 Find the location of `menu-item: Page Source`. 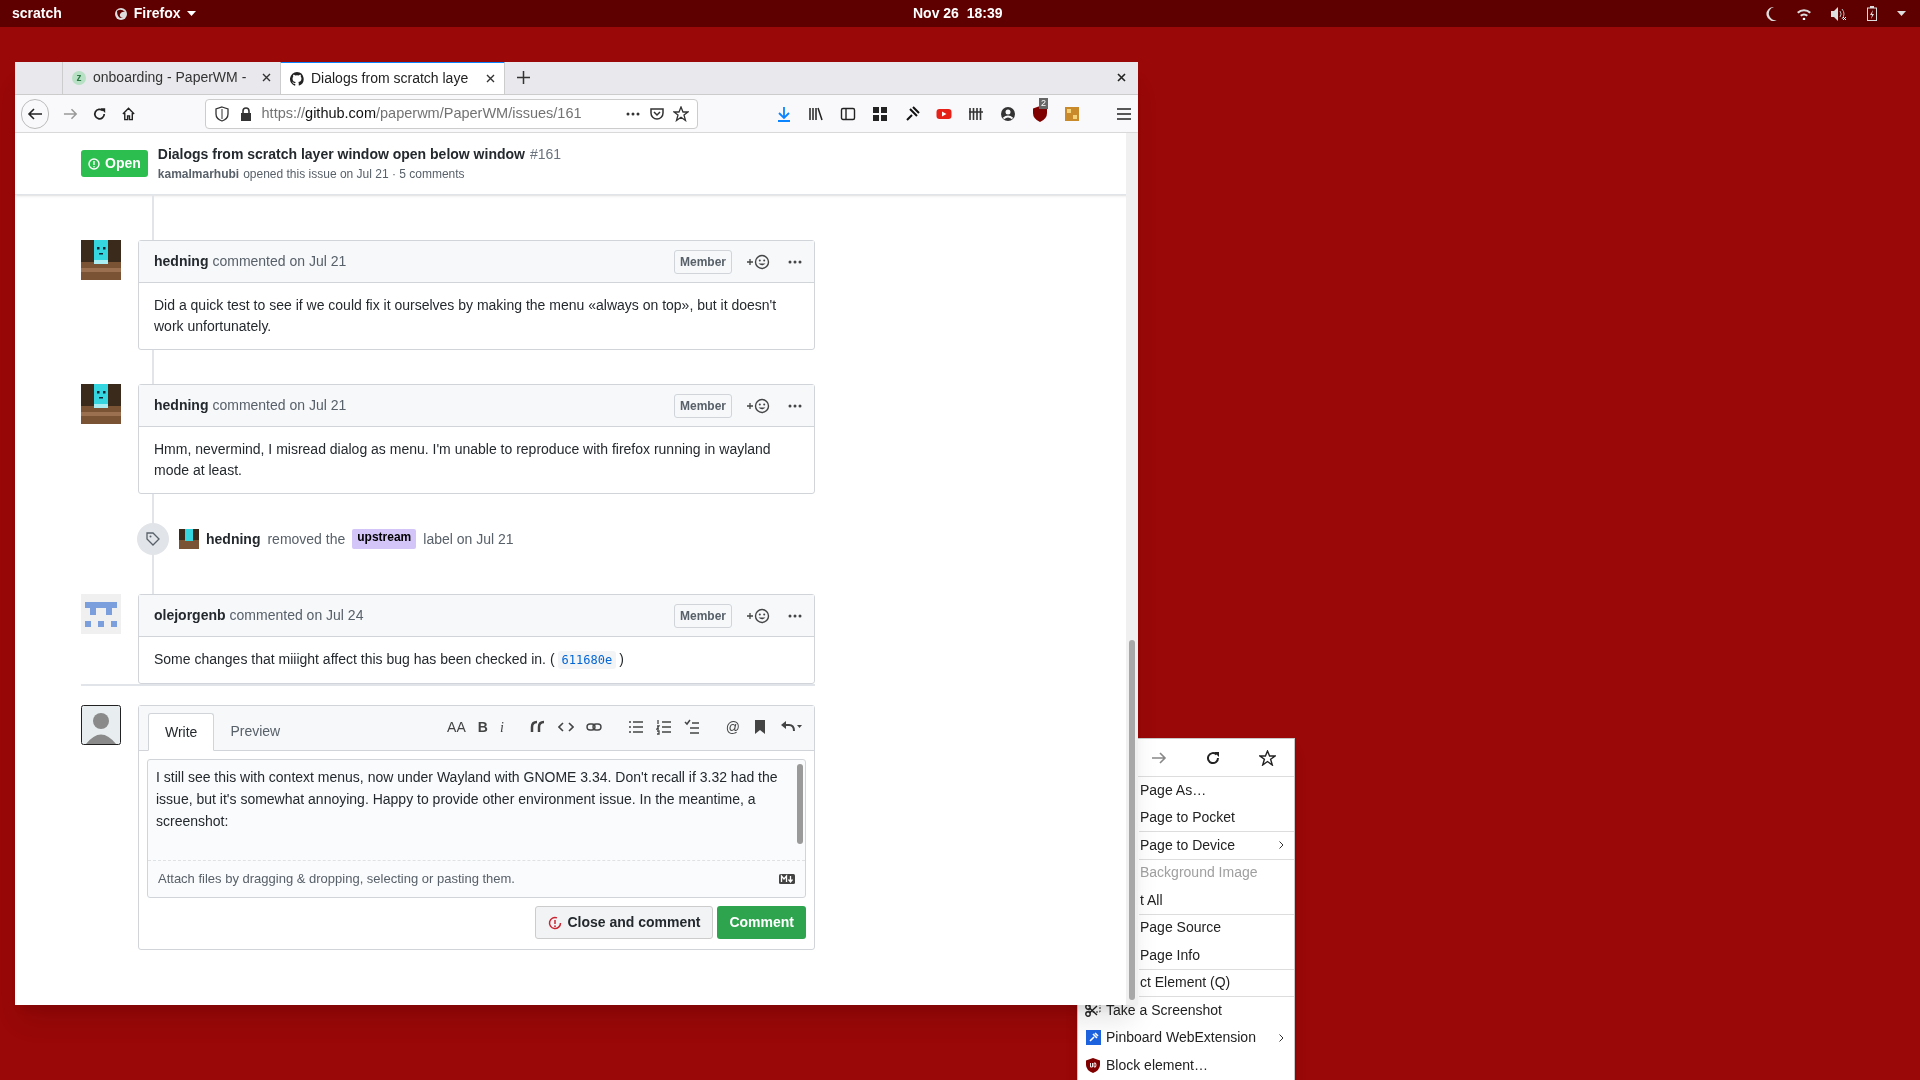

menu-item: Page Source is located at coordinates (1216, 928).